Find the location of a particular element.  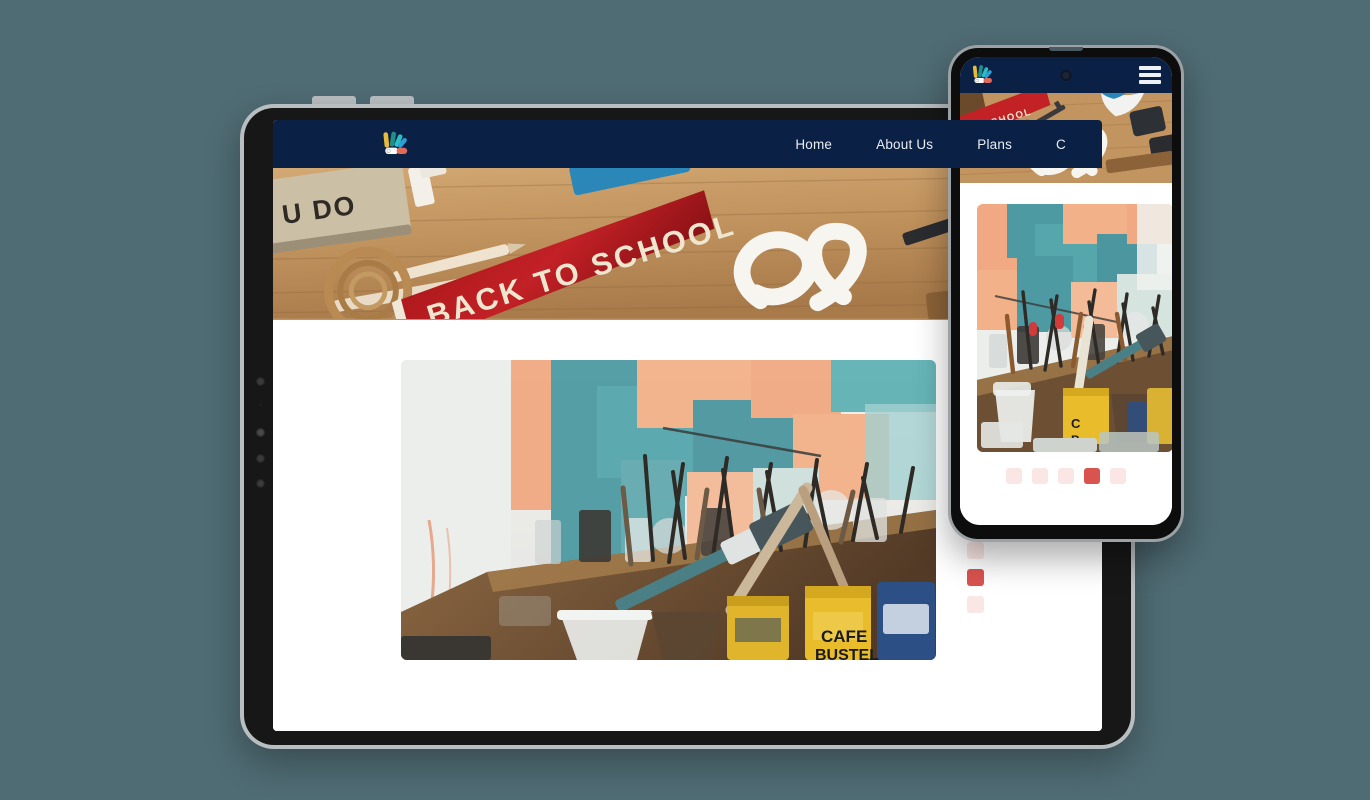

svg-text: C is located at coordinates (1076, 423).